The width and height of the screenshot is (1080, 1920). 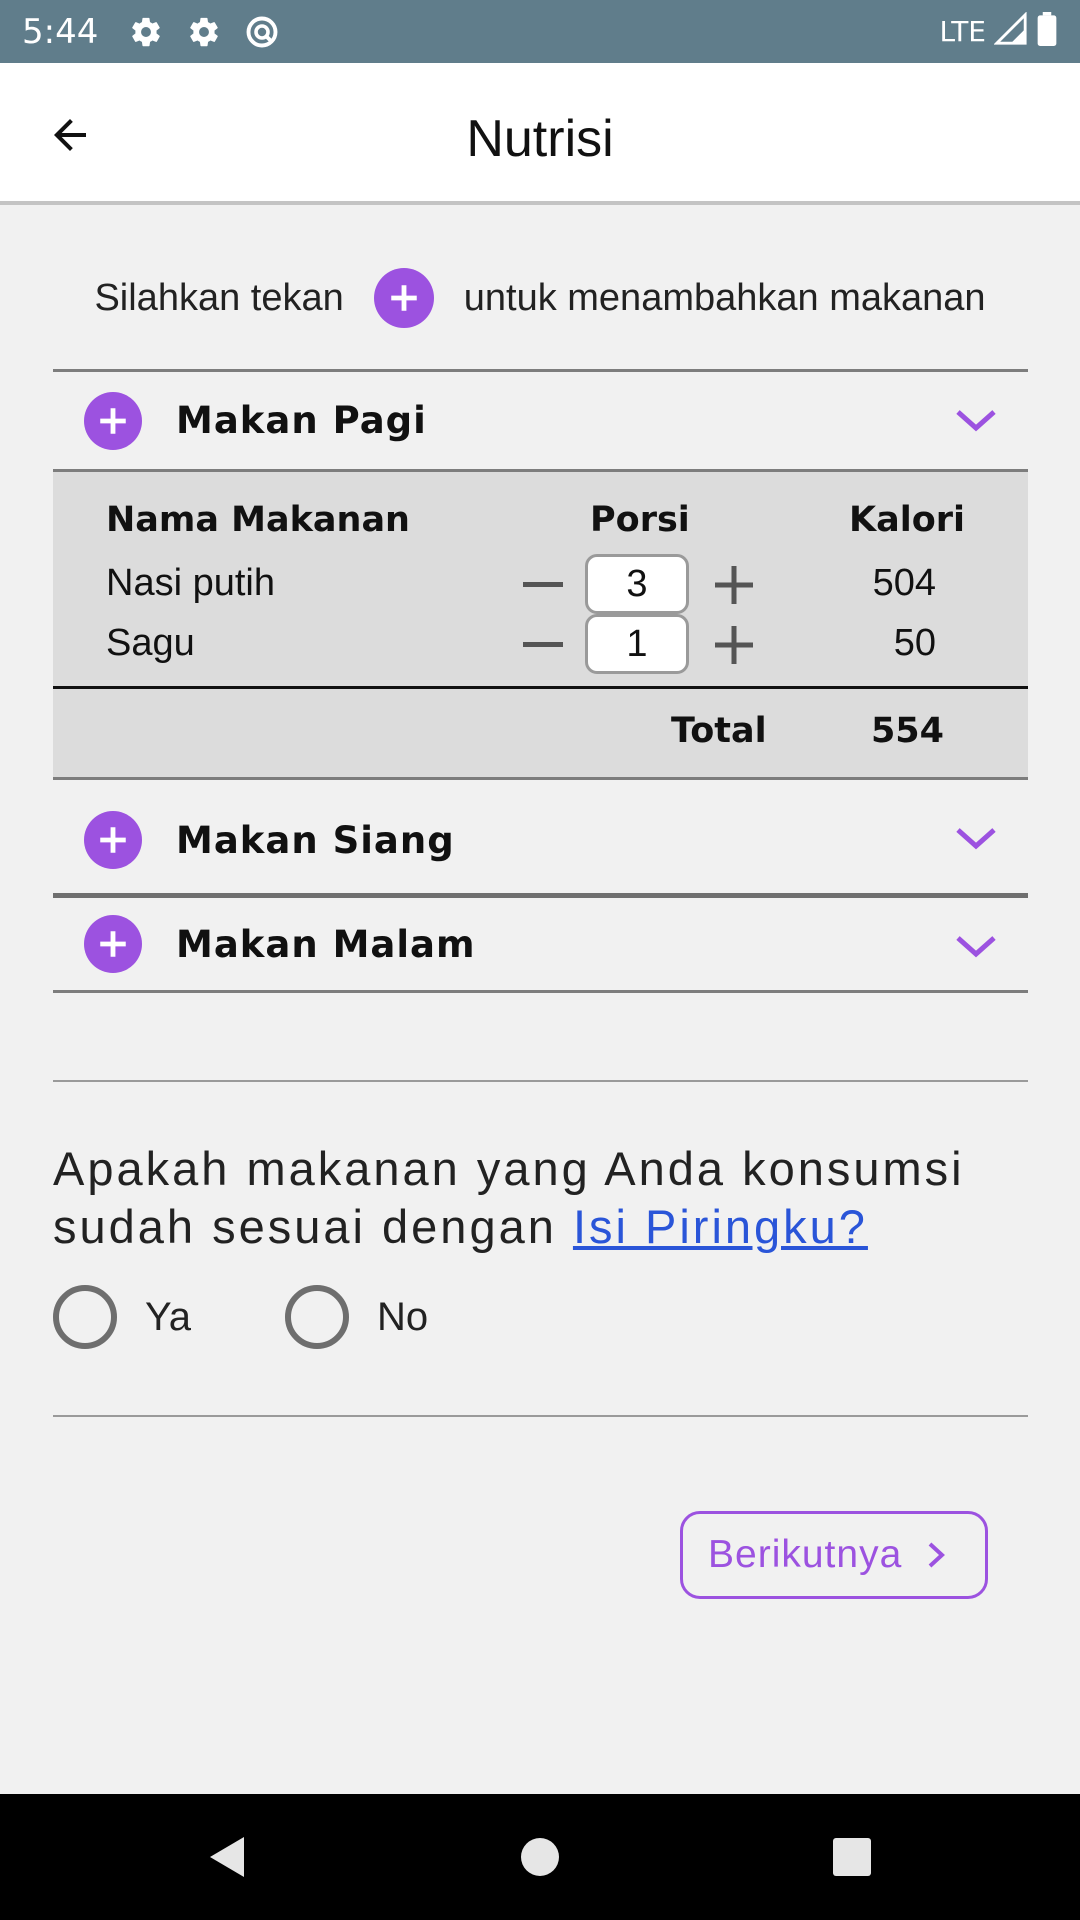 I want to click on table-row: Sagu 1 50, so click(x=540, y=646).